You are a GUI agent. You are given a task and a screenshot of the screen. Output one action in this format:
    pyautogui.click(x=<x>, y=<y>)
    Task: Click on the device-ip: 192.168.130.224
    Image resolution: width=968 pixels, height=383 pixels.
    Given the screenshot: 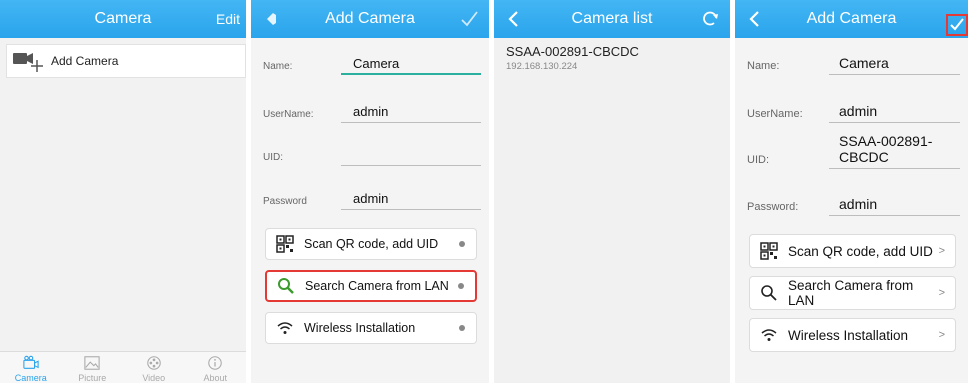 What is the action you would take?
    pyautogui.click(x=542, y=66)
    